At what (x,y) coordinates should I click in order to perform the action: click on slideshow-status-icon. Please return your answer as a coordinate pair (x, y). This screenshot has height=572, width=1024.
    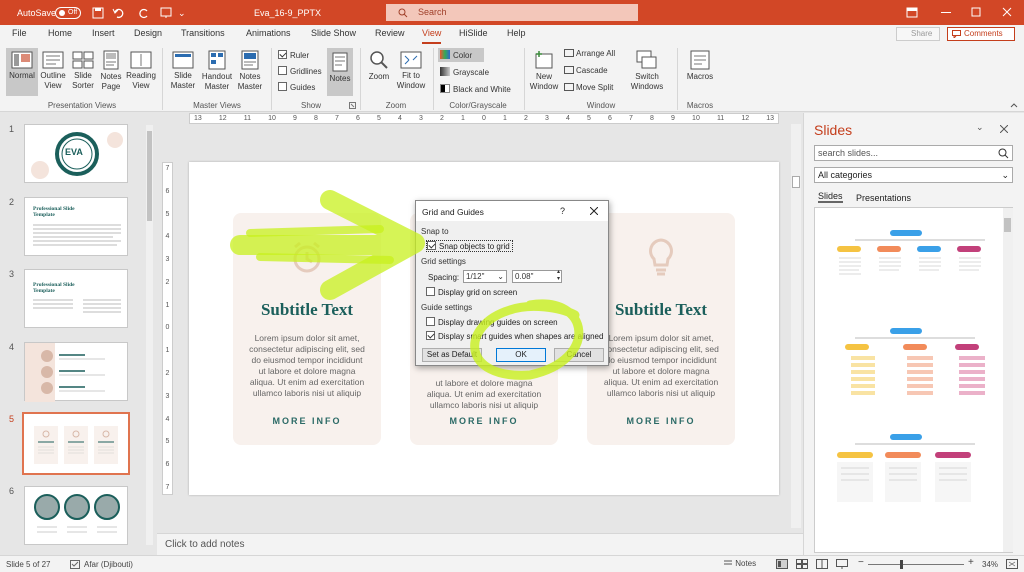
    Looking at the image, I should click on (842, 564).